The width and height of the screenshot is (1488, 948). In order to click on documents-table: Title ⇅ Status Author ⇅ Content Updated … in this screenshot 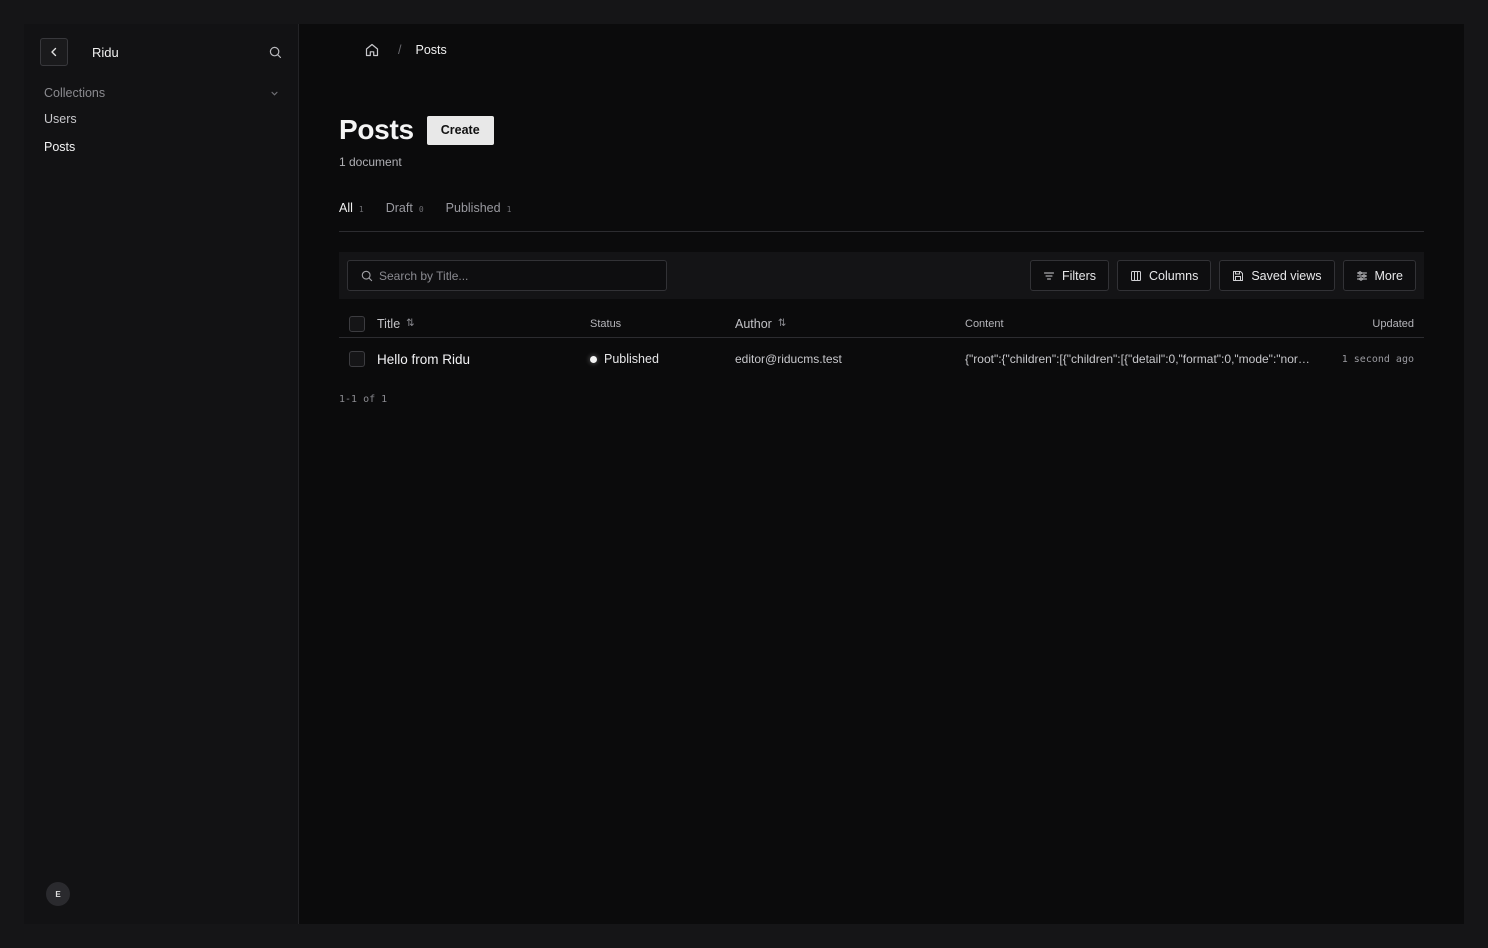, I will do `click(881, 345)`.